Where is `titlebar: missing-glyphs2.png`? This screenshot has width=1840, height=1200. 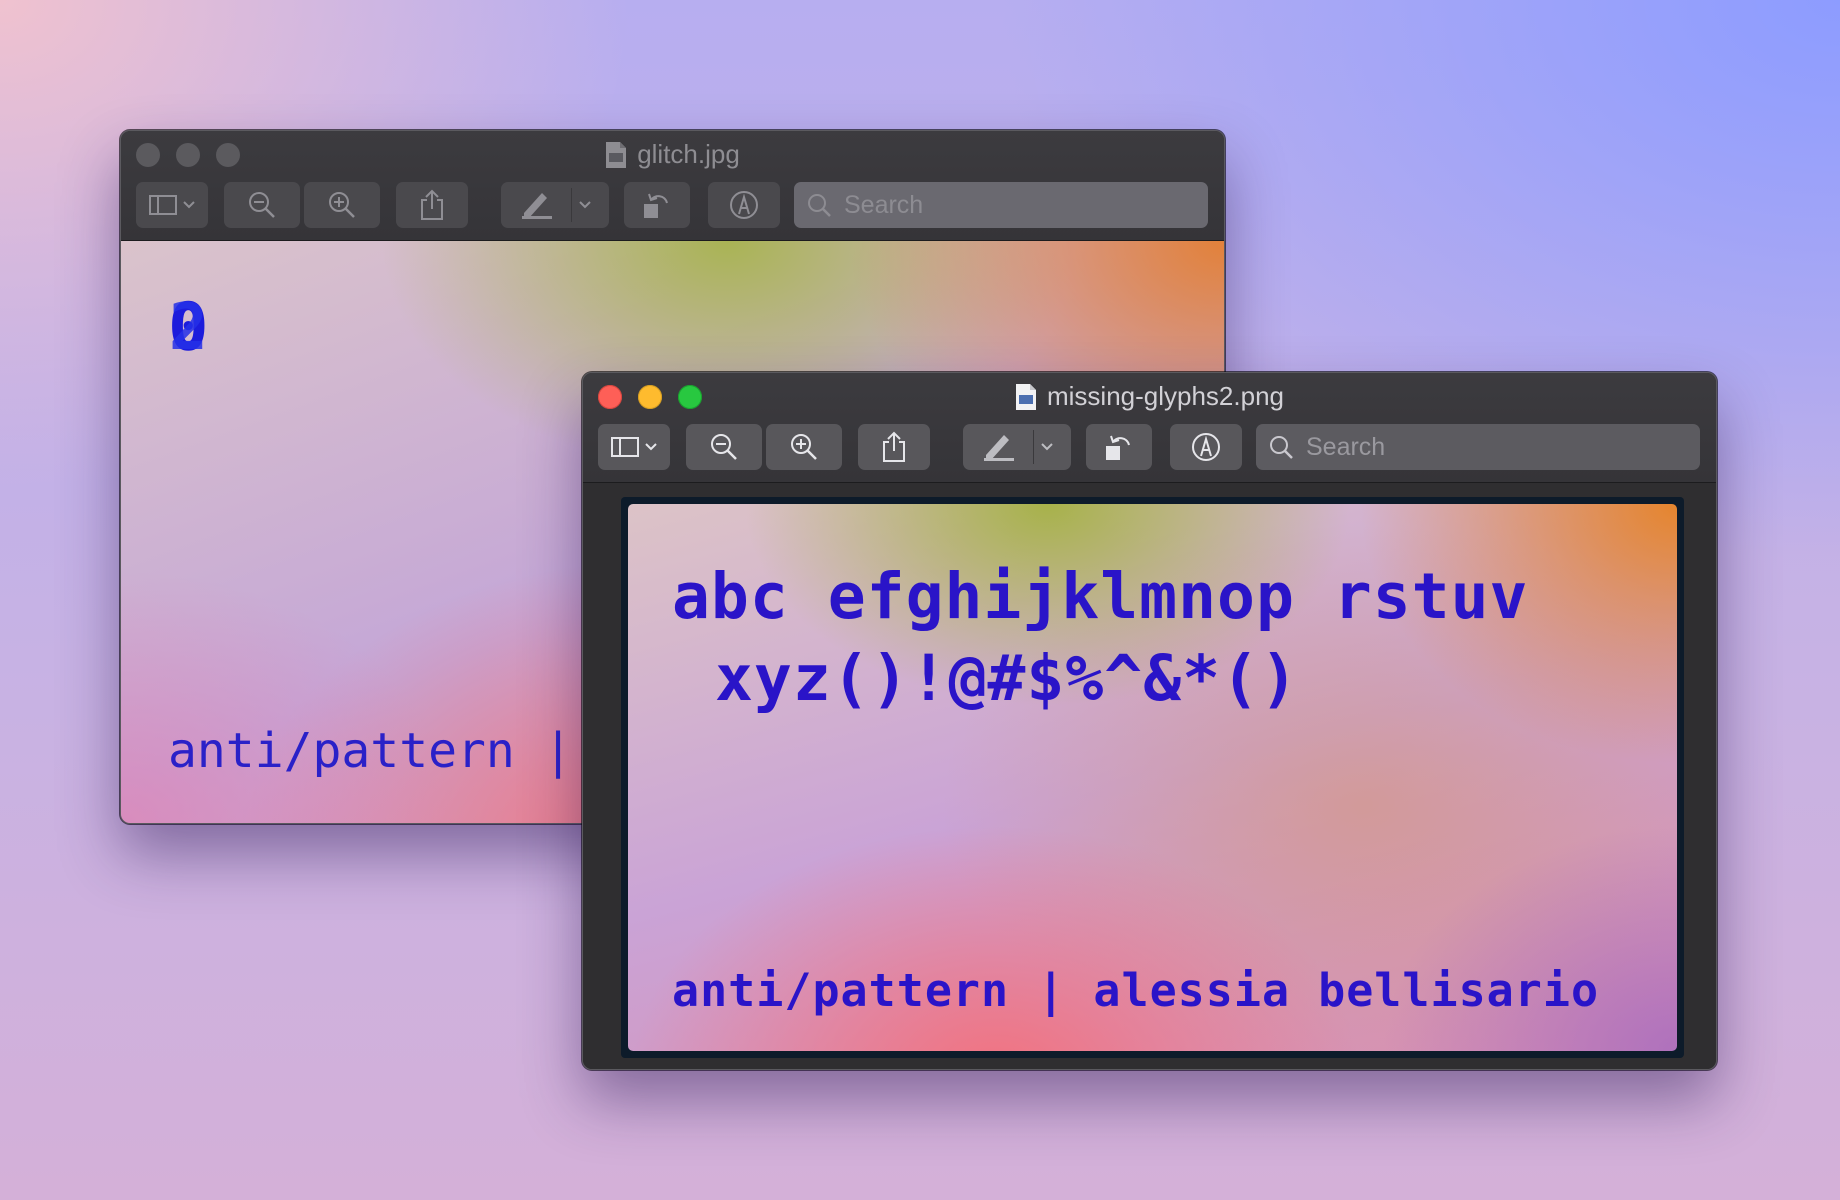 titlebar: missing-glyphs2.png is located at coordinates (1149, 428).